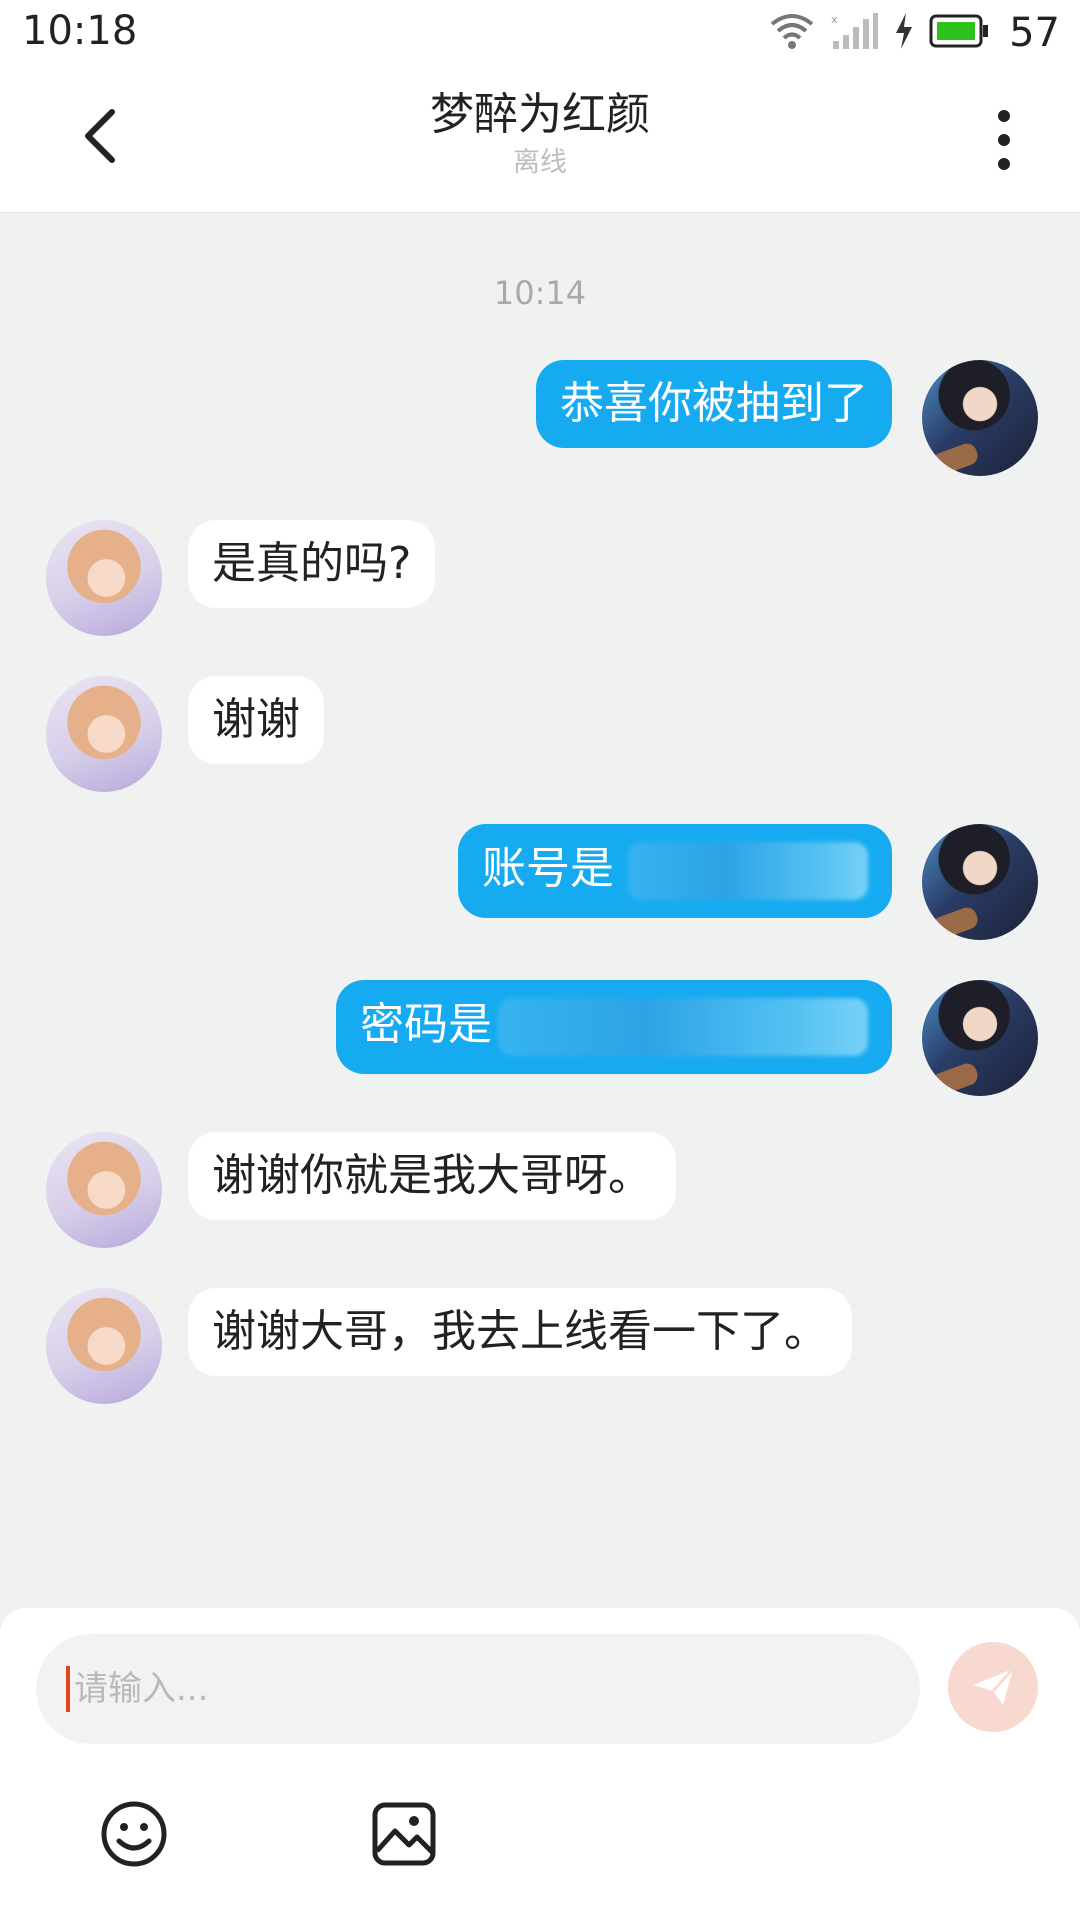 The image size is (1080, 1920). I want to click on message-text: 账号是, so click(548, 868).